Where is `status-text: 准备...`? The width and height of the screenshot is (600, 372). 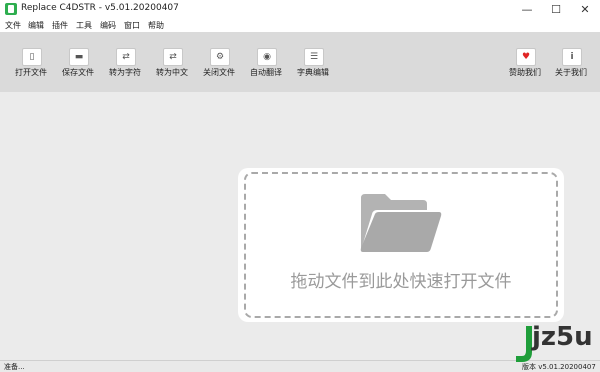
status-text: 准备... is located at coordinates (14, 367).